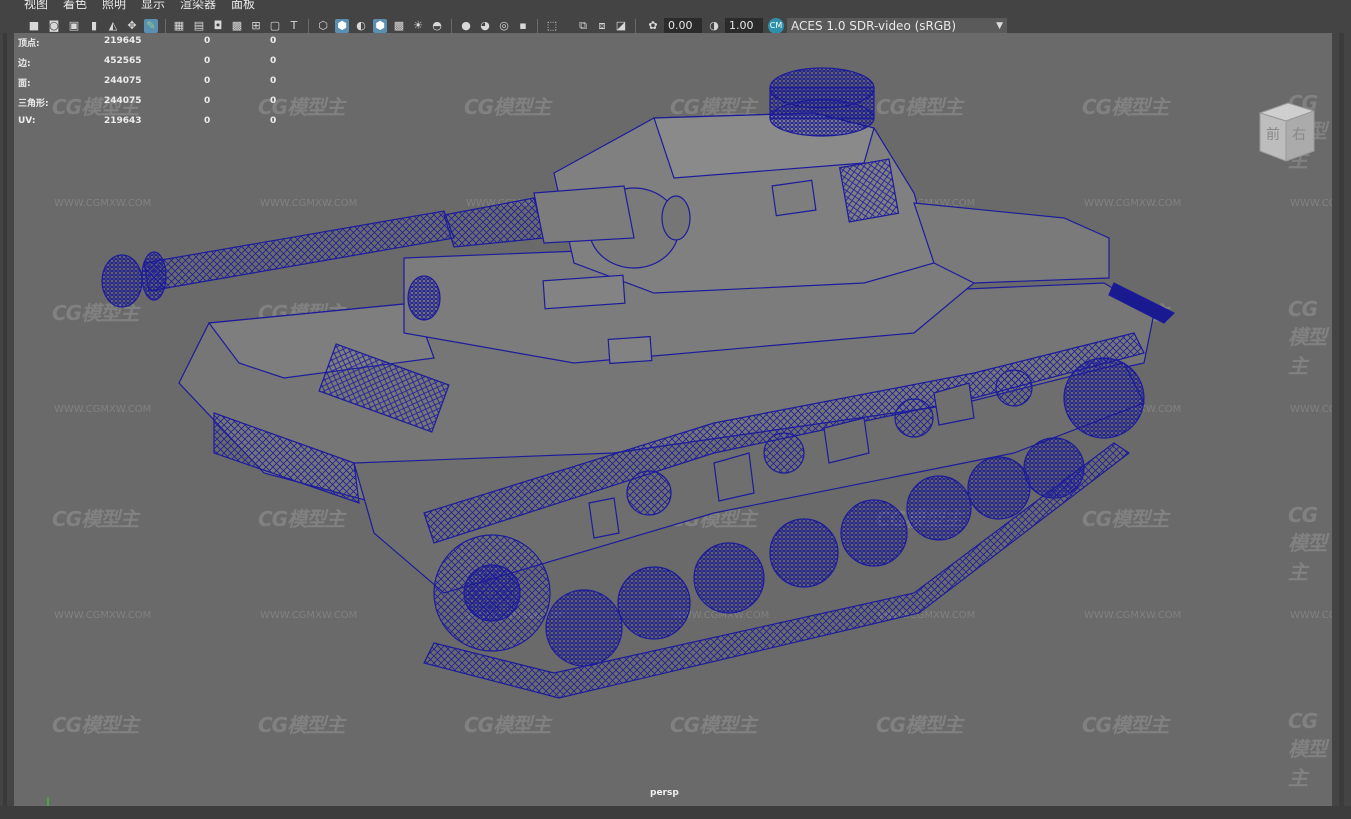  Describe the element at coordinates (24, 84) in the screenshot. I see `hud-label: 面:` at that location.